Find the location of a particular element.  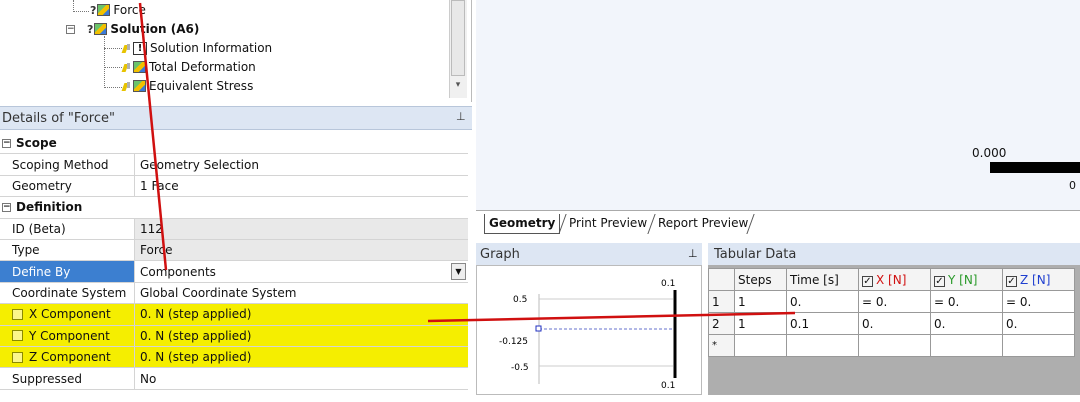

dropdown-arrow-icon: ▼ is located at coordinates (458, 272).